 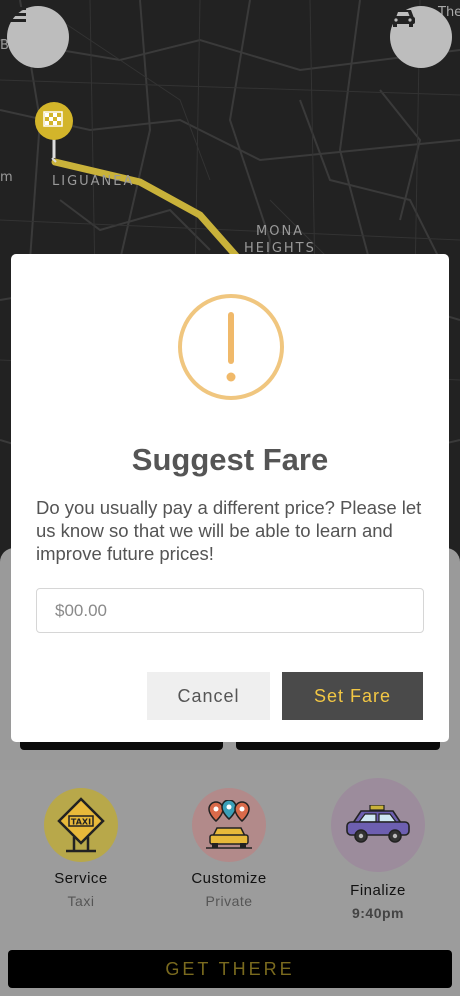 I want to click on set-fare-button: Set Fare, so click(x=352, y=696).